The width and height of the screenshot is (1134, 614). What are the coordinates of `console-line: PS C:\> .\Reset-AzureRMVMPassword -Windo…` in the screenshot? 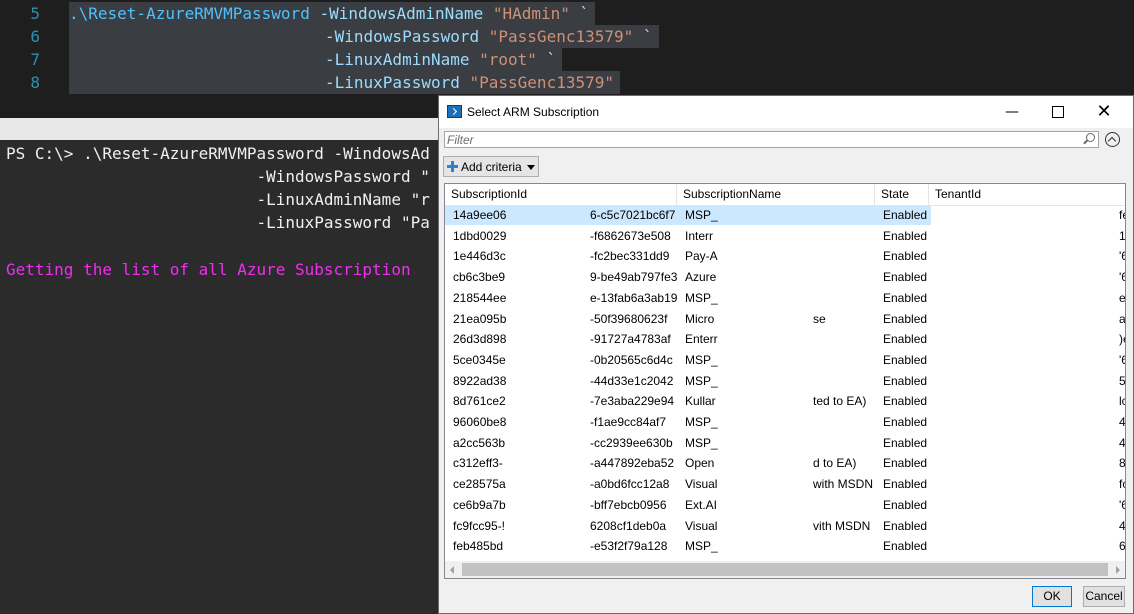 It's located at (218, 153).